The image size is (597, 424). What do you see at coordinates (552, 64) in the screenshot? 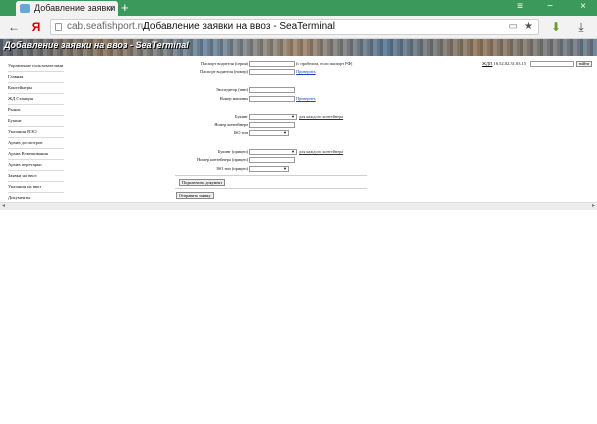
I see `search-input` at bounding box center [552, 64].